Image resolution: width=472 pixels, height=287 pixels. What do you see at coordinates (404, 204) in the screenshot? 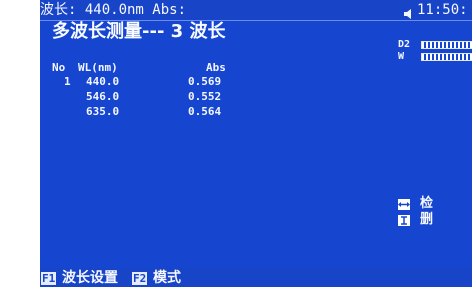
I see `double-arrow-icon` at bounding box center [404, 204].